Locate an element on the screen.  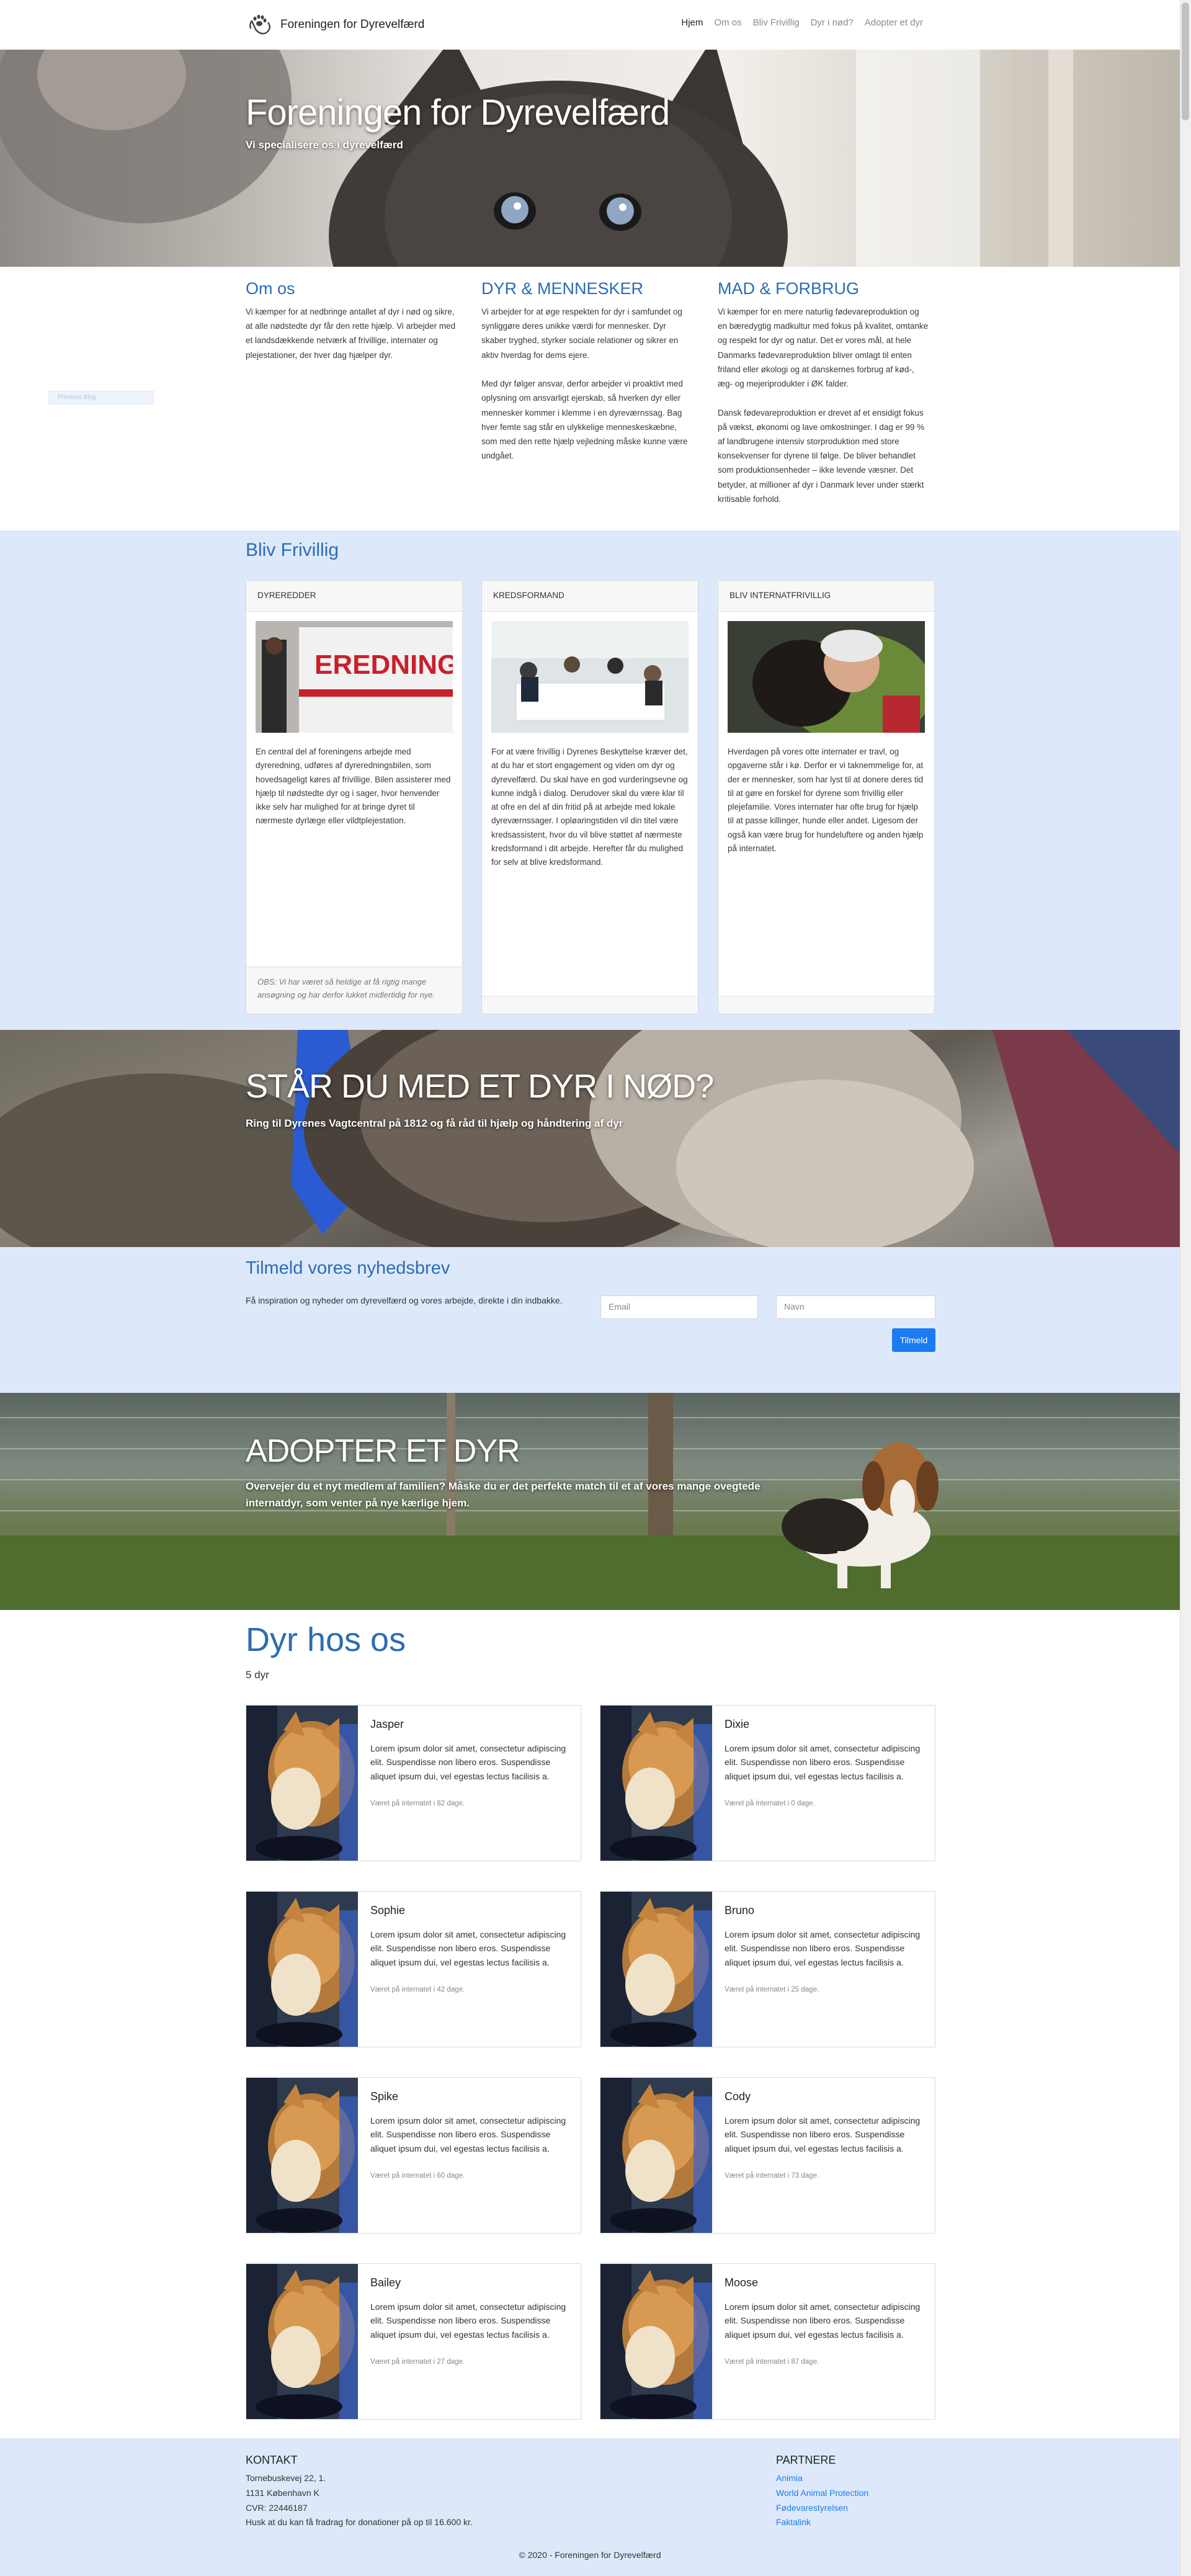
animals-title: Dyr hos os is located at coordinates (326, 1639).